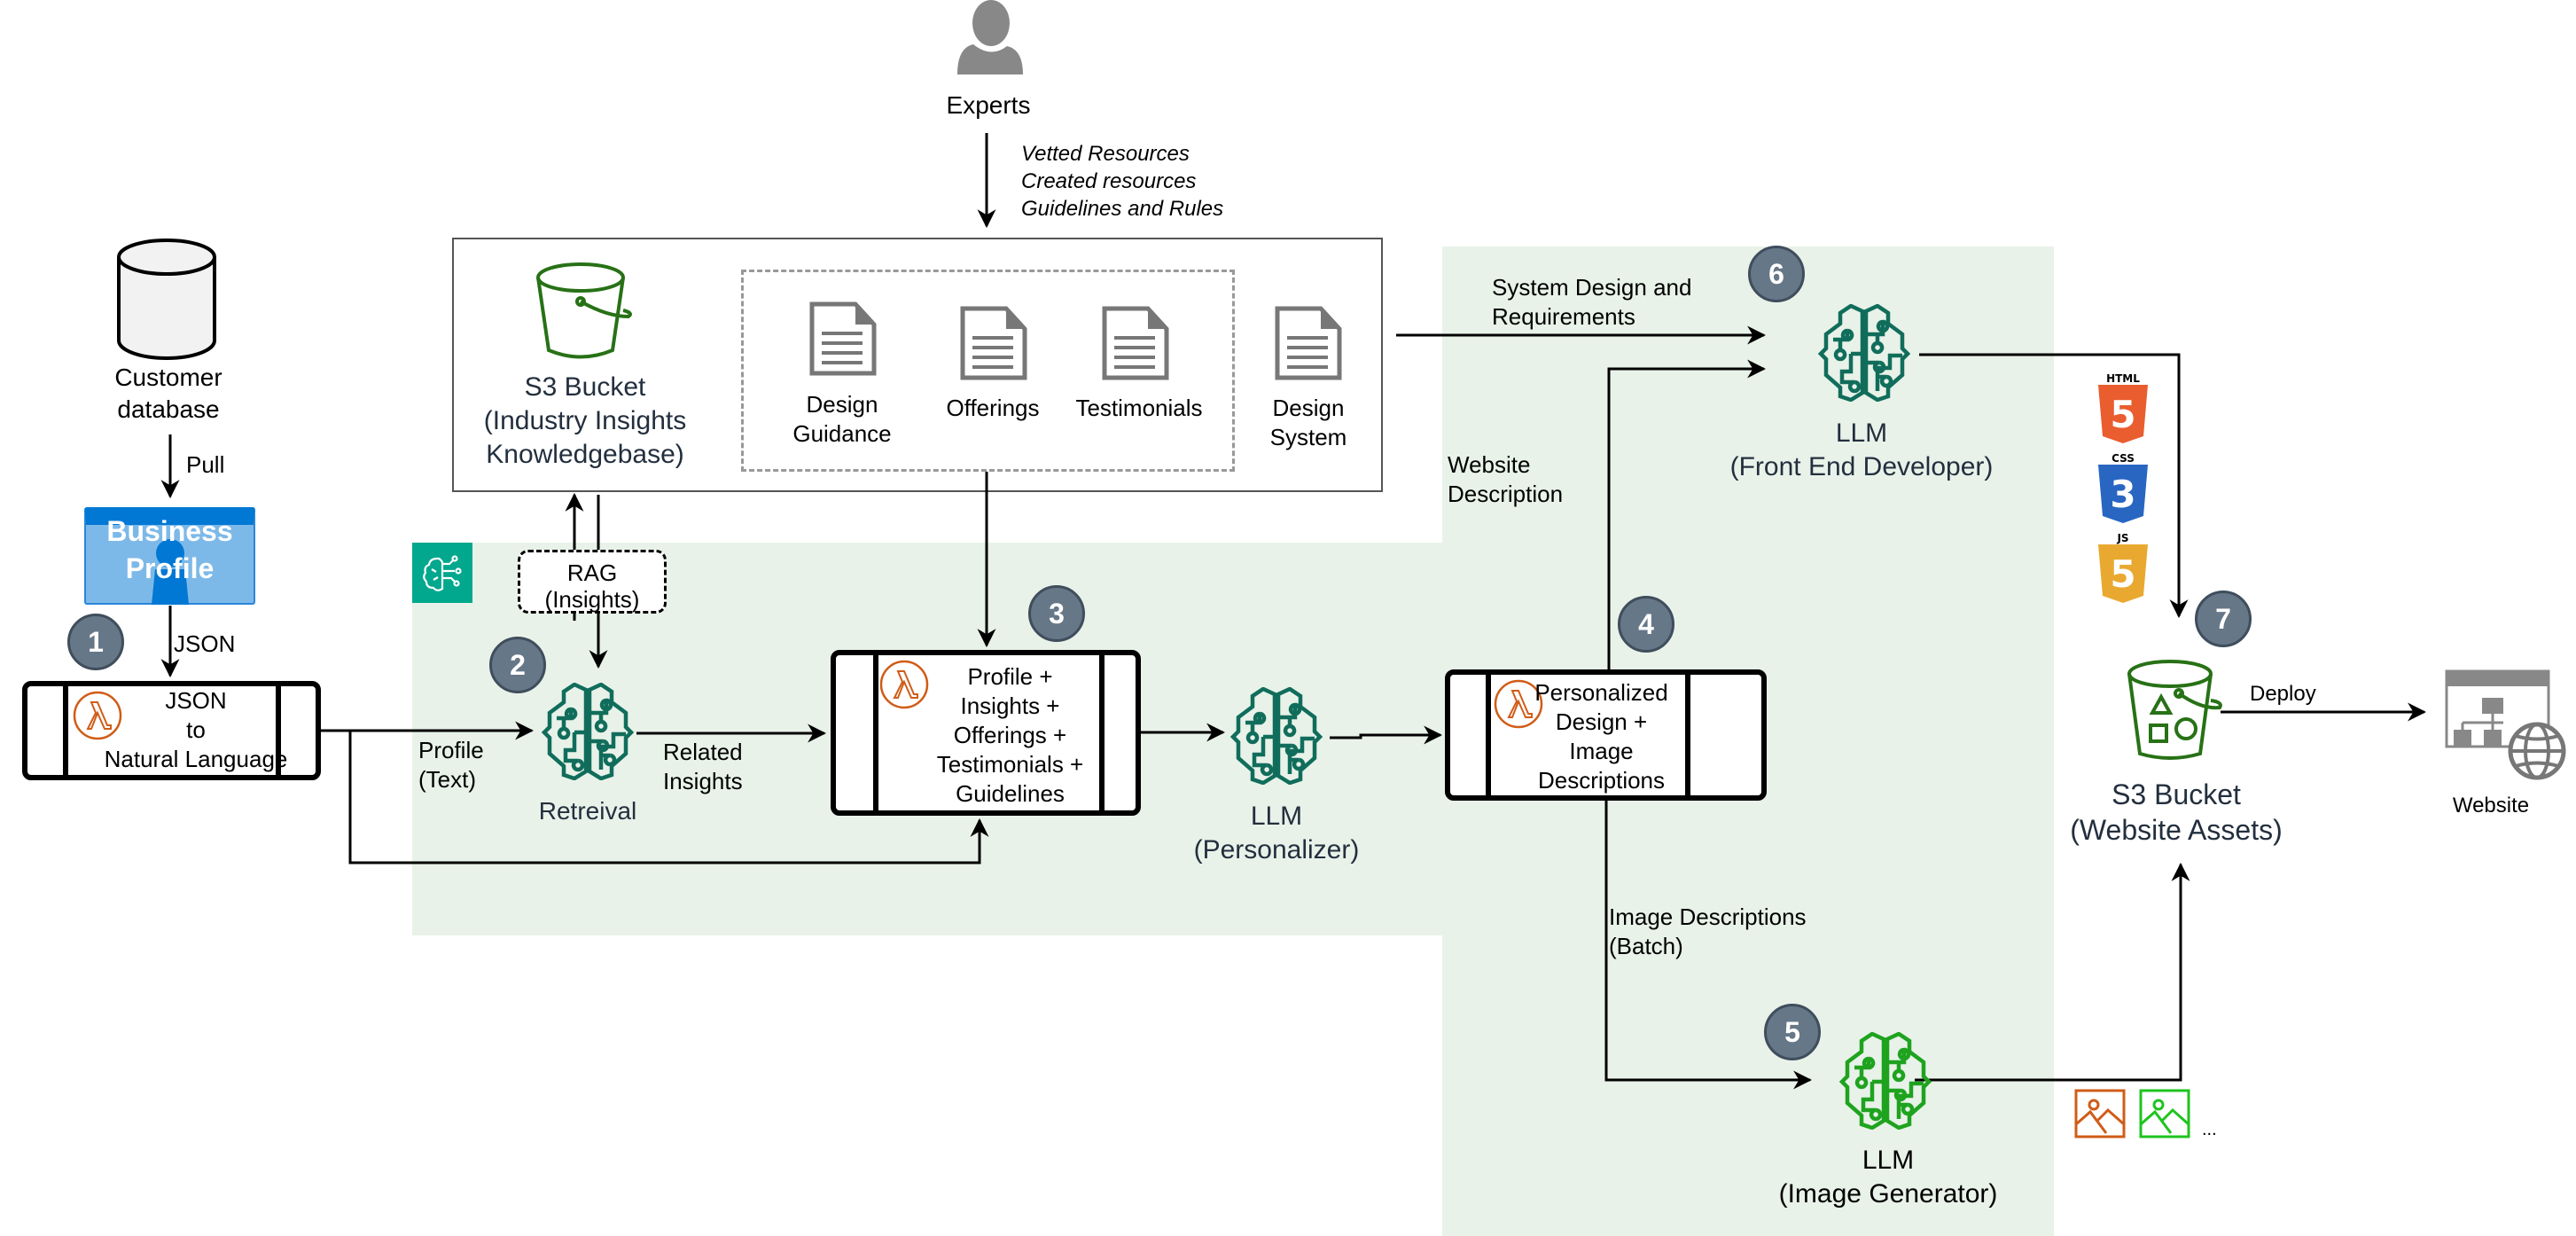 The height and width of the screenshot is (1236, 2576). I want to click on svg-text: 3, so click(2122, 494).